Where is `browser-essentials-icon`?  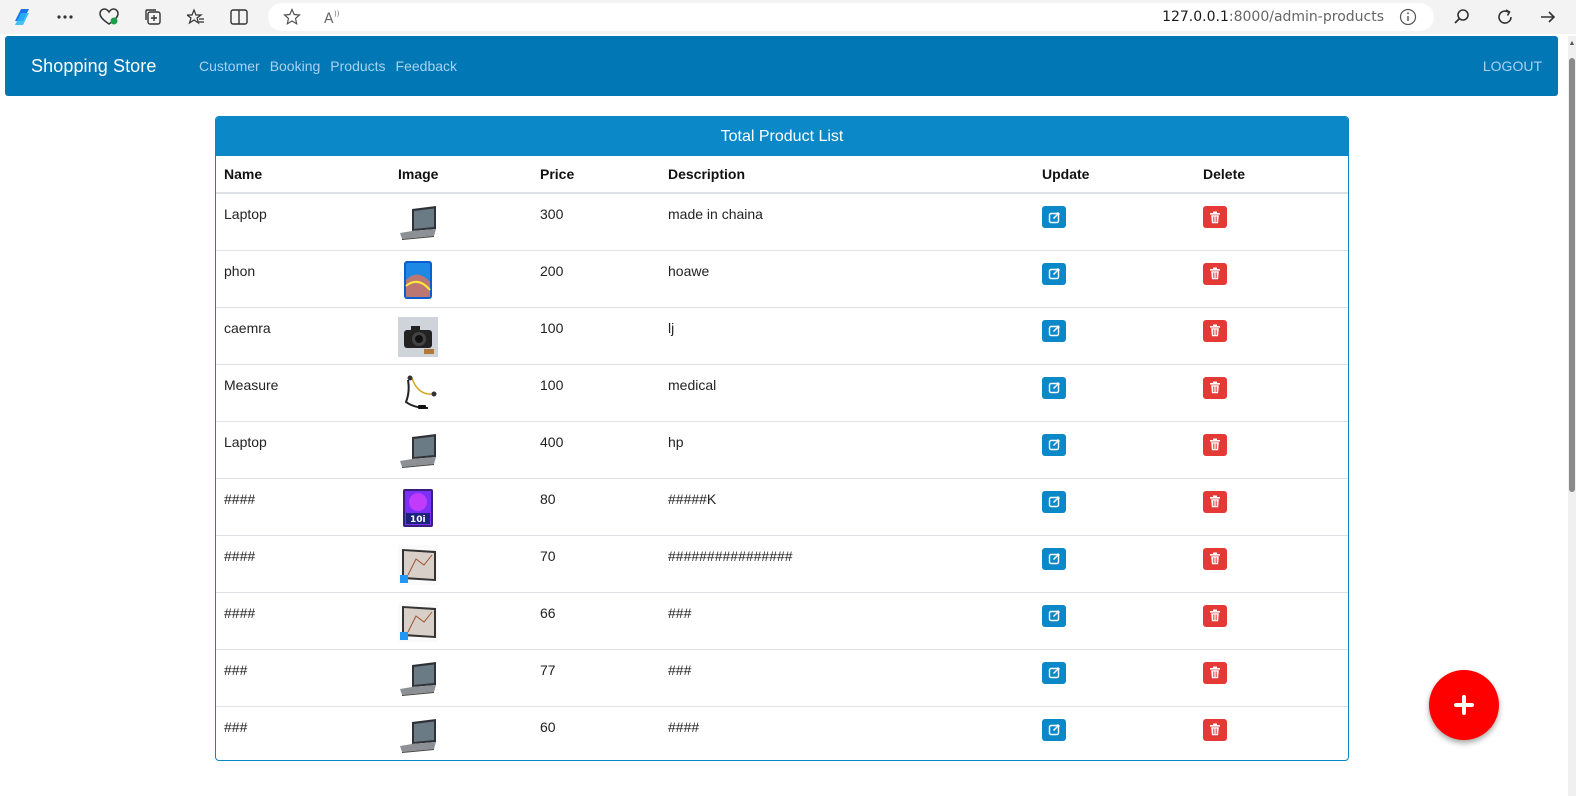
browser-essentials-icon is located at coordinates (109, 17).